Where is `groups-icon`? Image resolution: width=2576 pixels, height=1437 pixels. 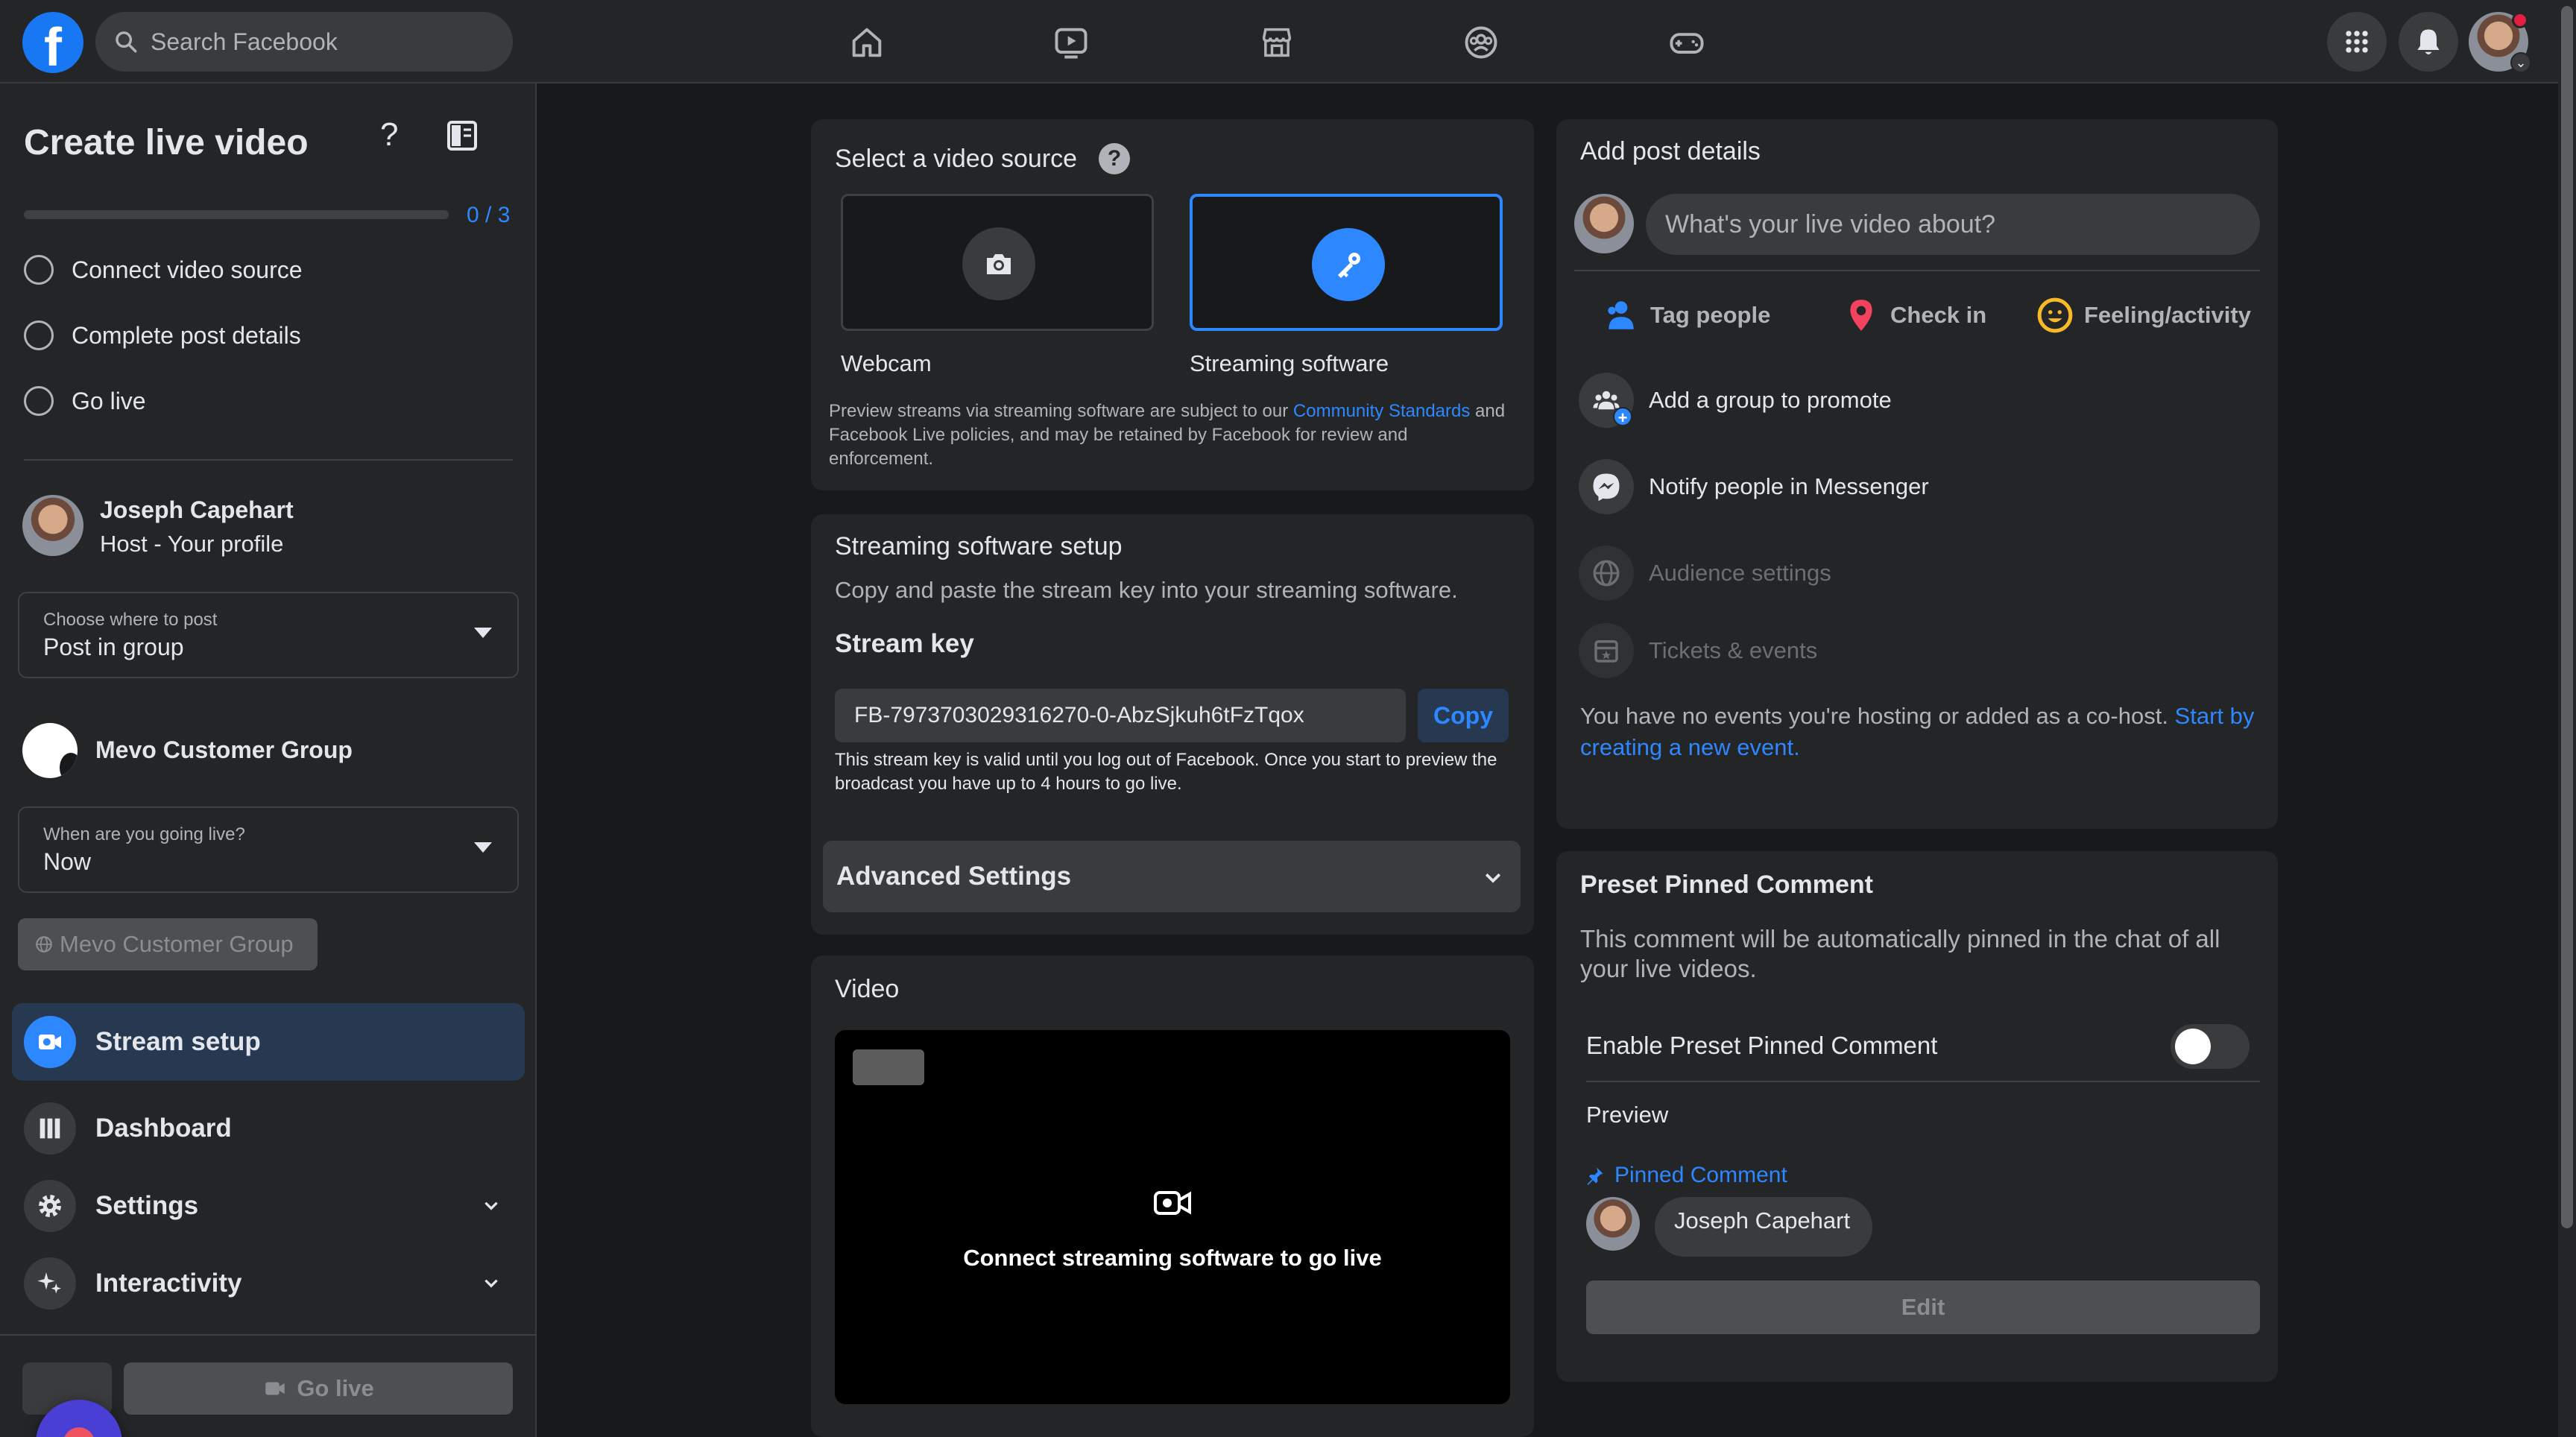
groups-icon is located at coordinates (1481, 42).